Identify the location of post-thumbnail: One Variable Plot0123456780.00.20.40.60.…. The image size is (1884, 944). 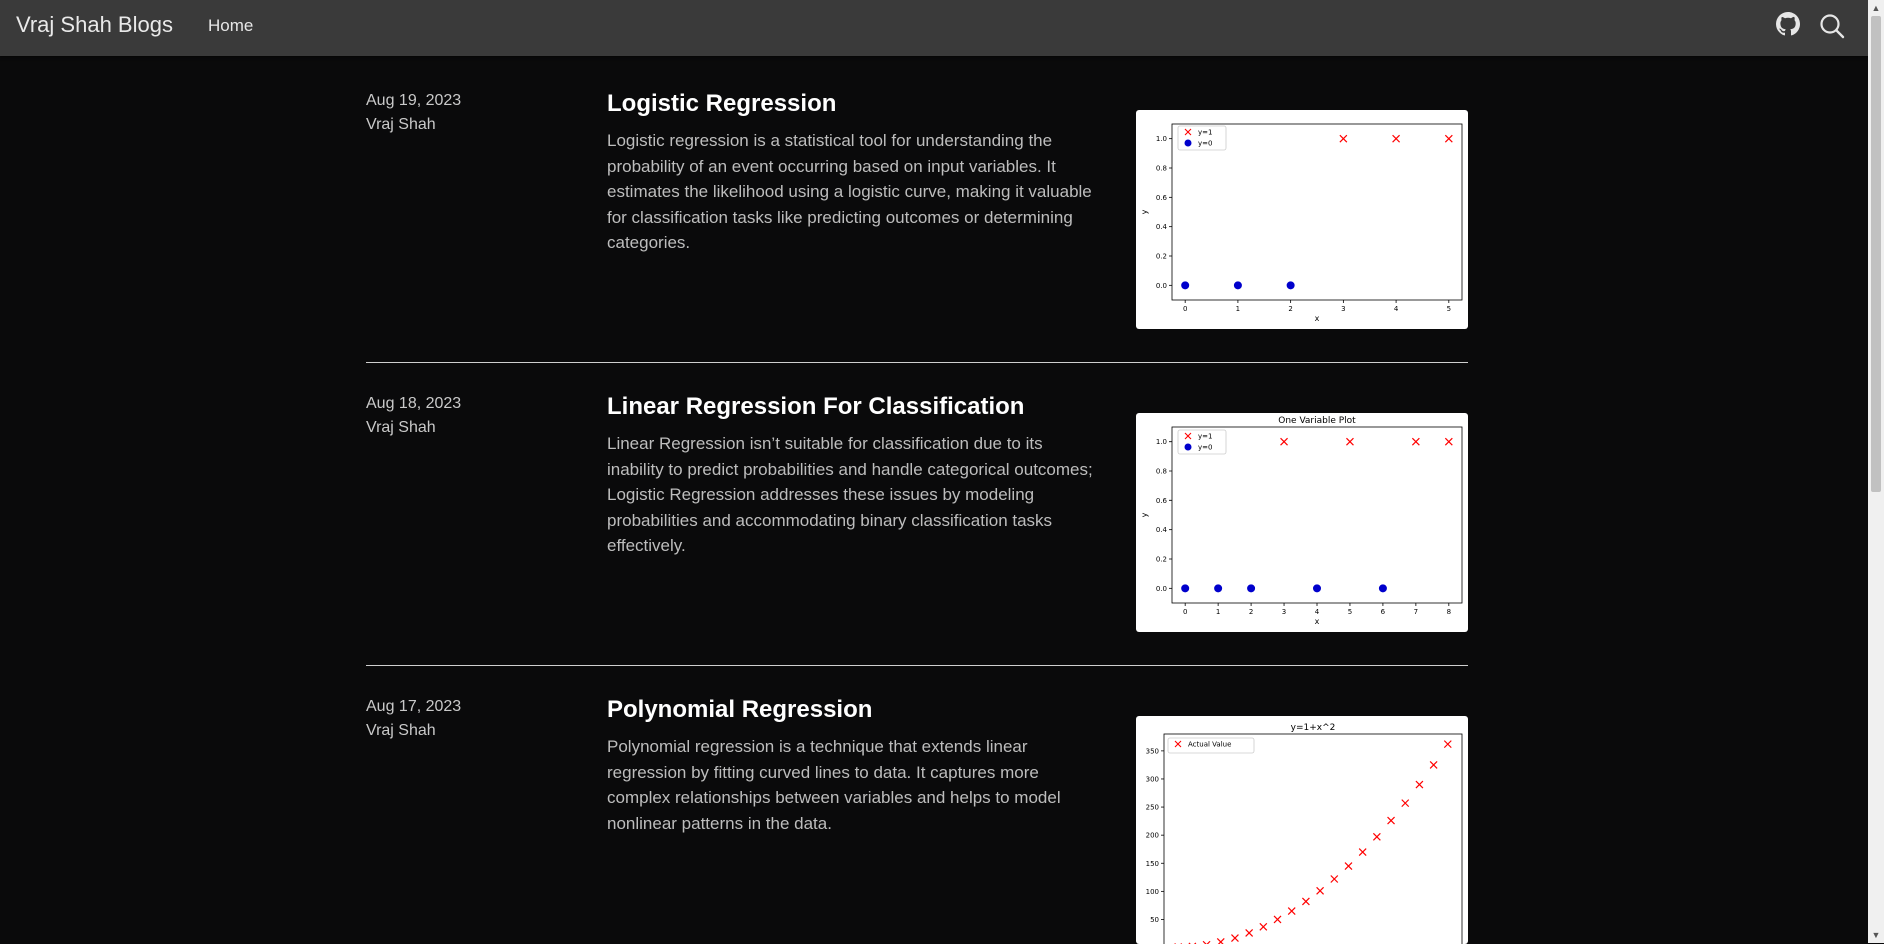
(1302, 522).